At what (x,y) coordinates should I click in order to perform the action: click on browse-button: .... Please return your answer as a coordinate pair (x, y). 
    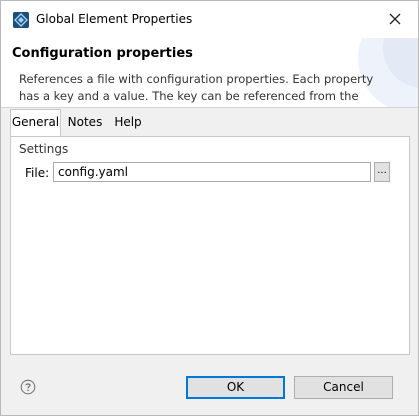
    Looking at the image, I should click on (382, 172).